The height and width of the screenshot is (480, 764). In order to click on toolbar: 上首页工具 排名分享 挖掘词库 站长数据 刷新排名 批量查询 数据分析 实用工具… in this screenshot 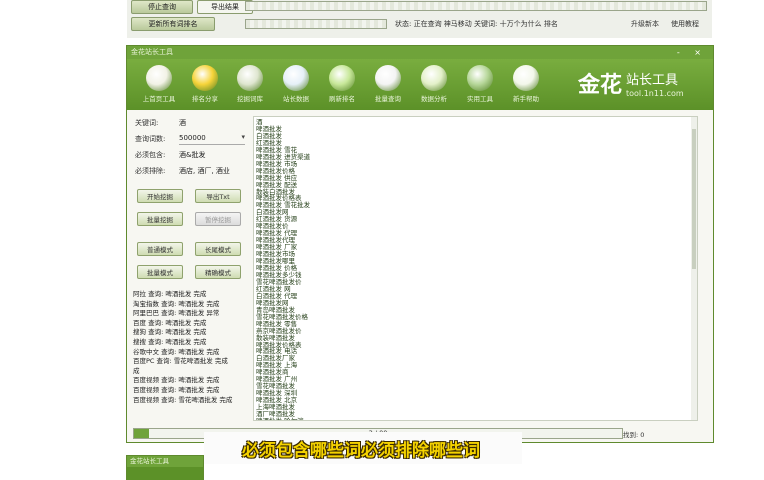, I will do `click(420, 84)`.